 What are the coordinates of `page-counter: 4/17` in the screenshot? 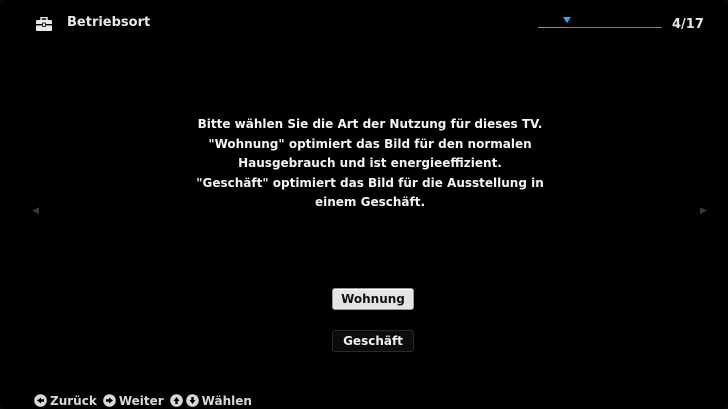 It's located at (688, 24).